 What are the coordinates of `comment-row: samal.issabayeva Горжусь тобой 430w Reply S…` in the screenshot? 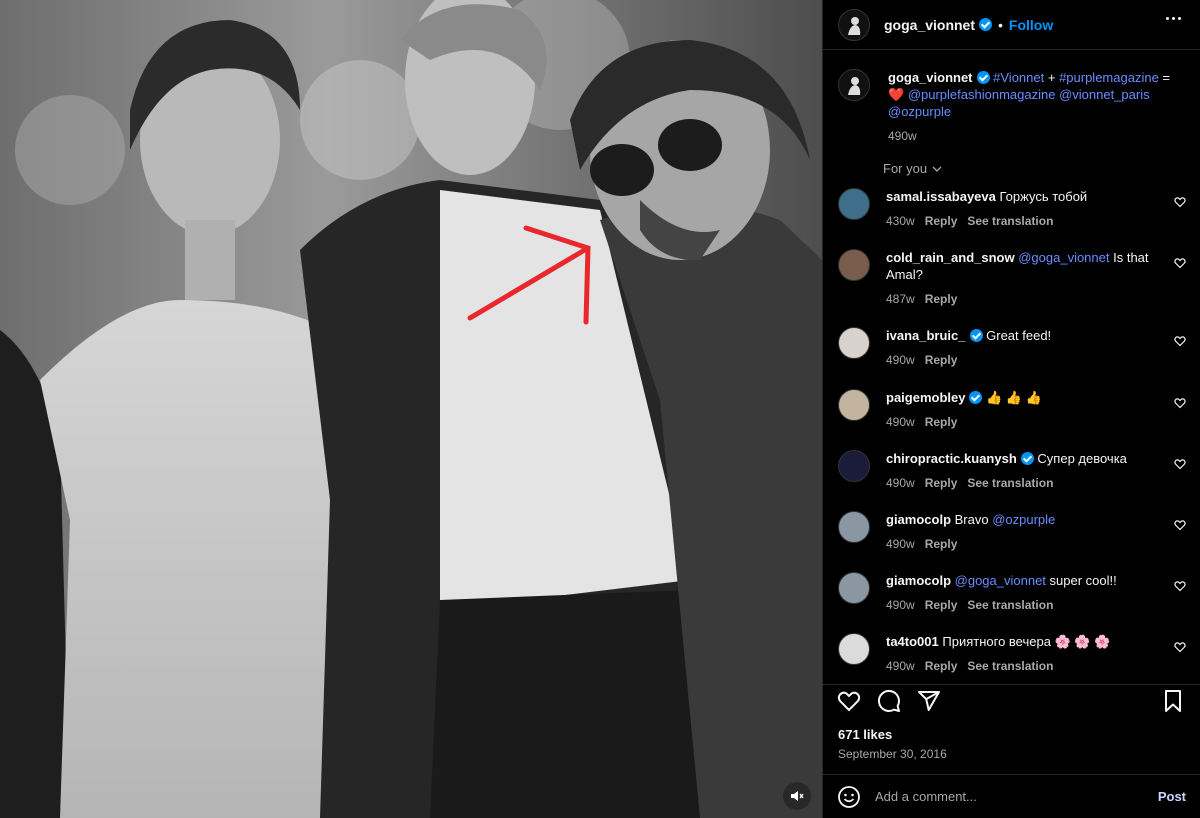 It's located at (1013, 209).